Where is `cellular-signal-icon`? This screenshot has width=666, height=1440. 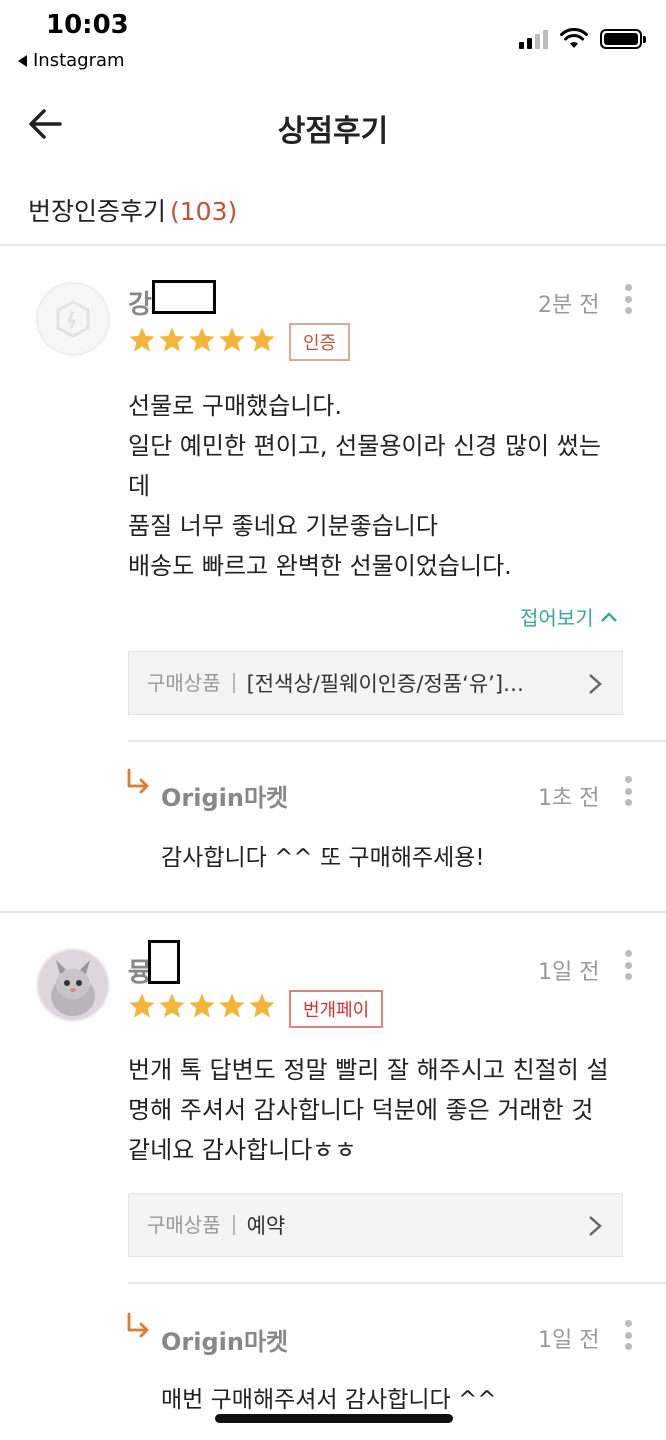
cellular-signal-icon is located at coordinates (533, 39).